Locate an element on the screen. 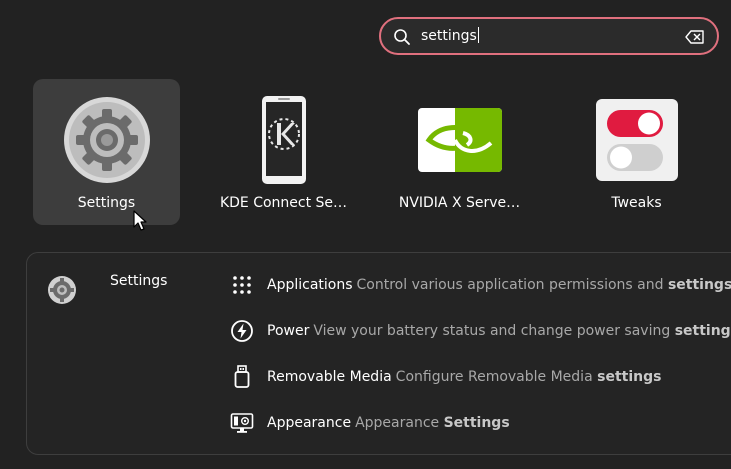  search-bar: settings is located at coordinates (549, 36).